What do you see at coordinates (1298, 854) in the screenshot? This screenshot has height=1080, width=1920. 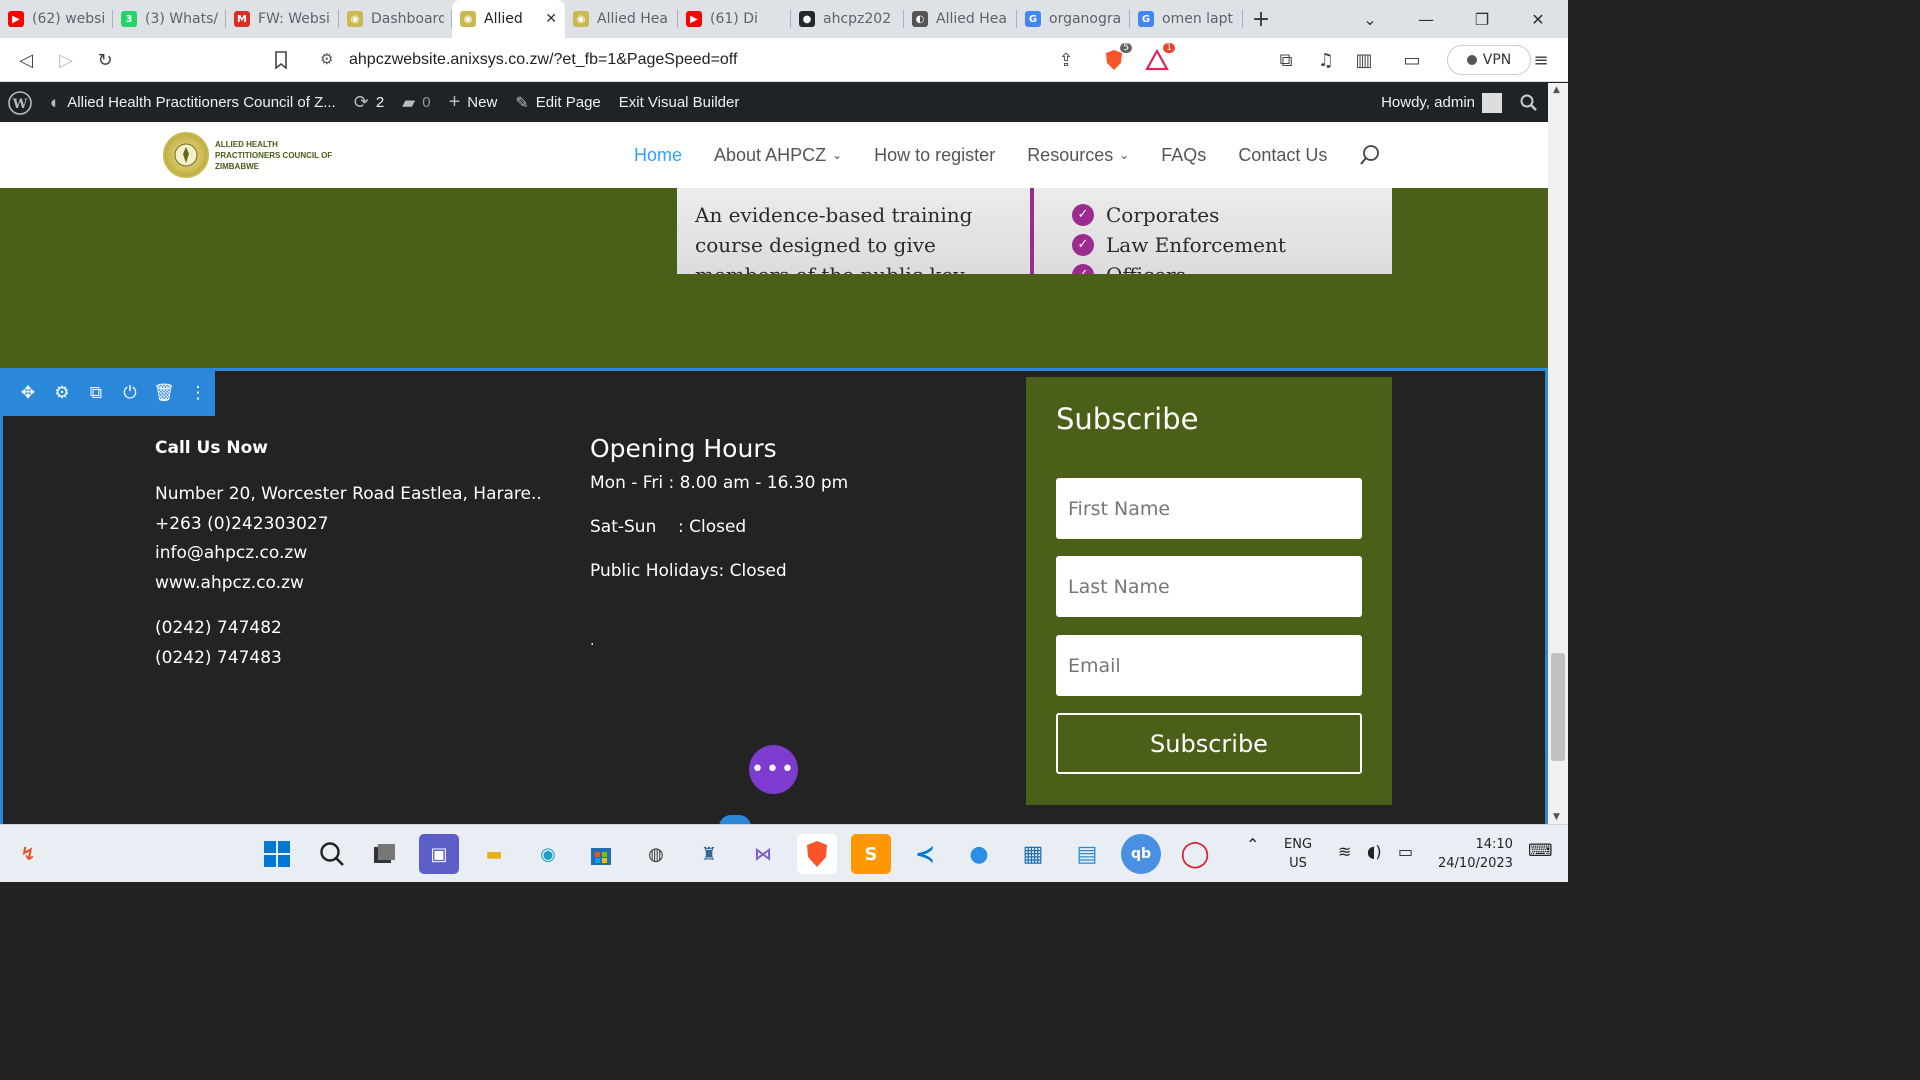 I see `language-indicator: ENG US` at bounding box center [1298, 854].